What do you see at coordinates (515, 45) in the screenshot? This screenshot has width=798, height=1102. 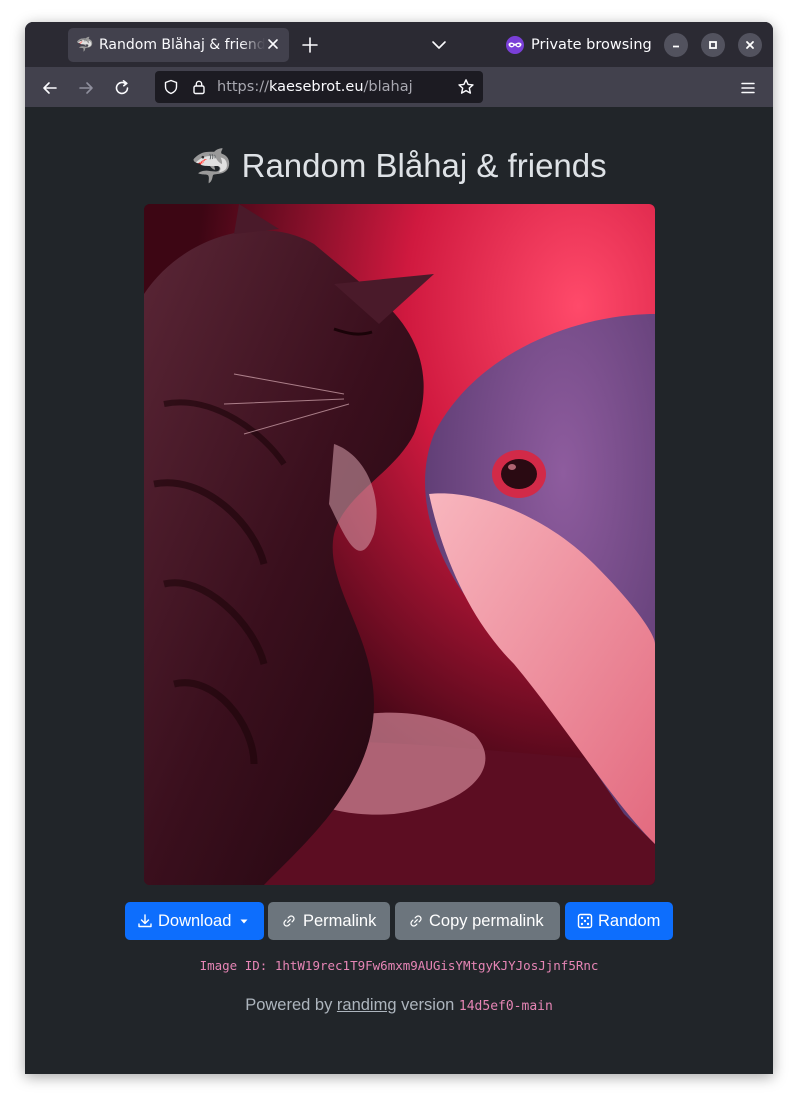 I see `private-mask-icon` at bounding box center [515, 45].